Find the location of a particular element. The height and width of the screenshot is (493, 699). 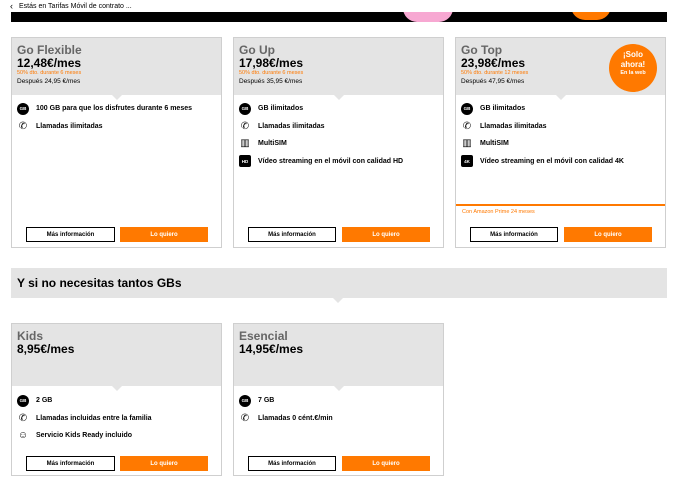

plan-name: Go Flexible is located at coordinates (49, 50).